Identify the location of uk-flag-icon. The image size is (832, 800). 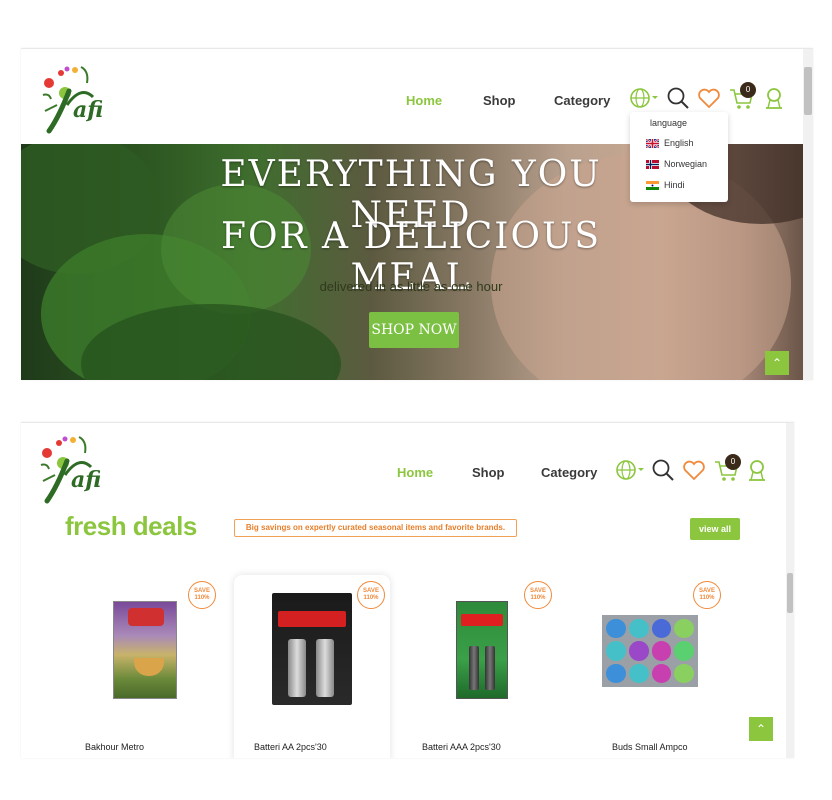
(652, 143).